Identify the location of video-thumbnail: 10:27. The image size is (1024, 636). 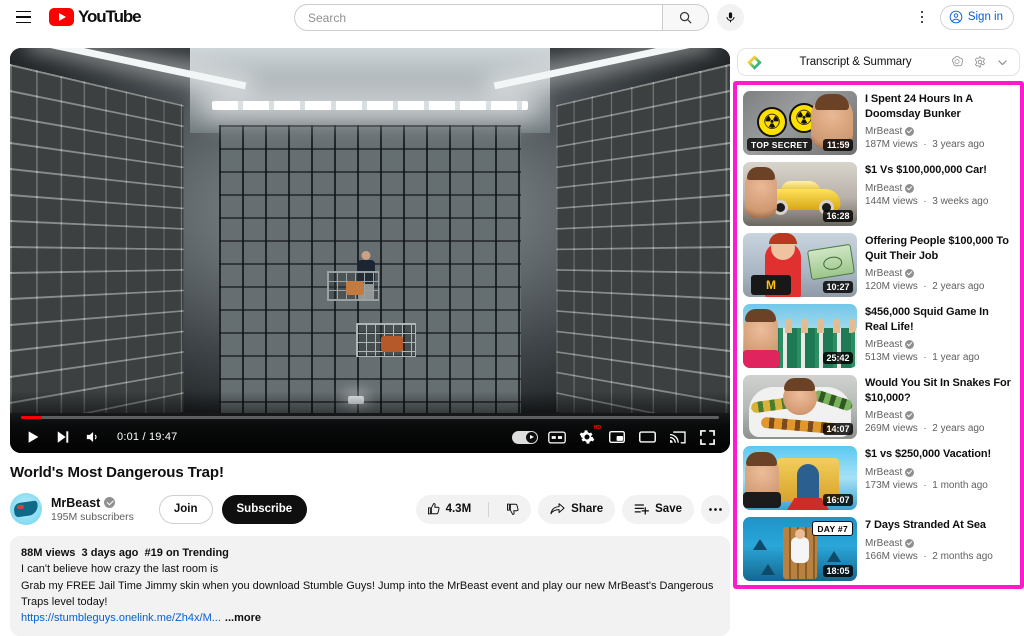
(800, 265).